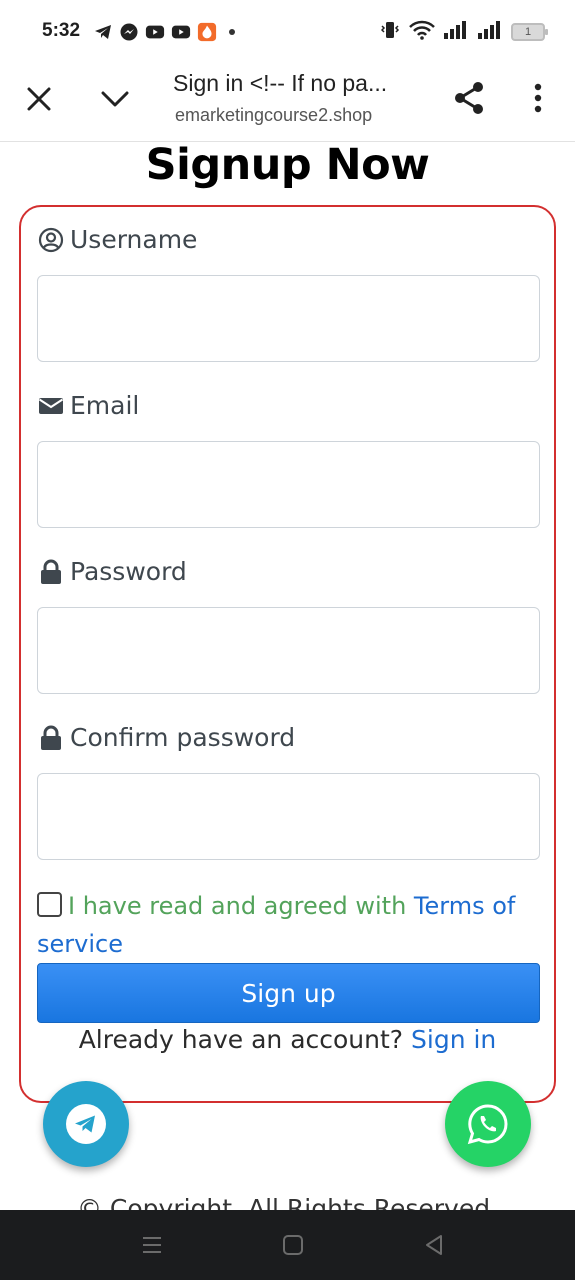  Describe the element at coordinates (390, 32) in the screenshot. I see `vibrate-icon` at that location.